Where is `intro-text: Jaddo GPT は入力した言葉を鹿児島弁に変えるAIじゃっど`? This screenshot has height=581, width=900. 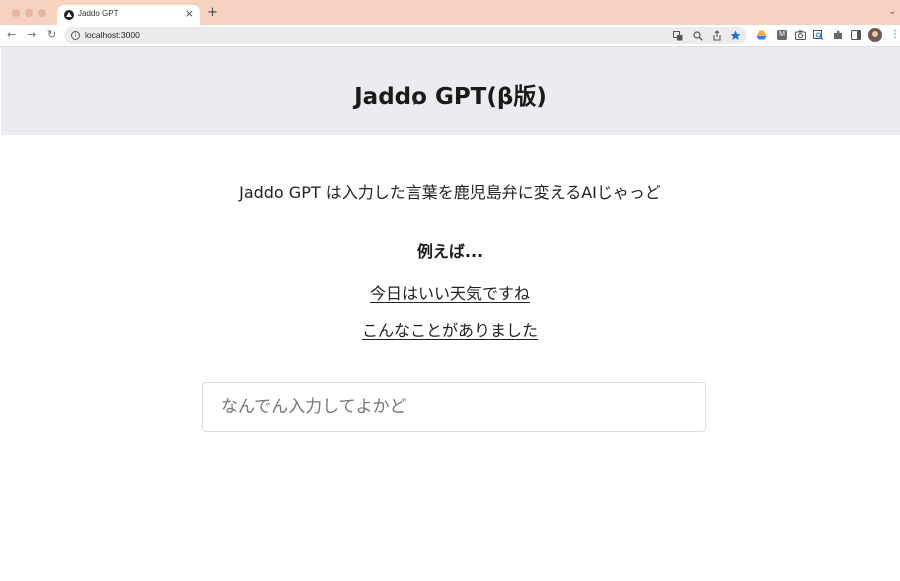
intro-text: Jaddo GPT は入力した言葉を鹿児島弁に変えるAIじゃっど is located at coordinates (450, 192).